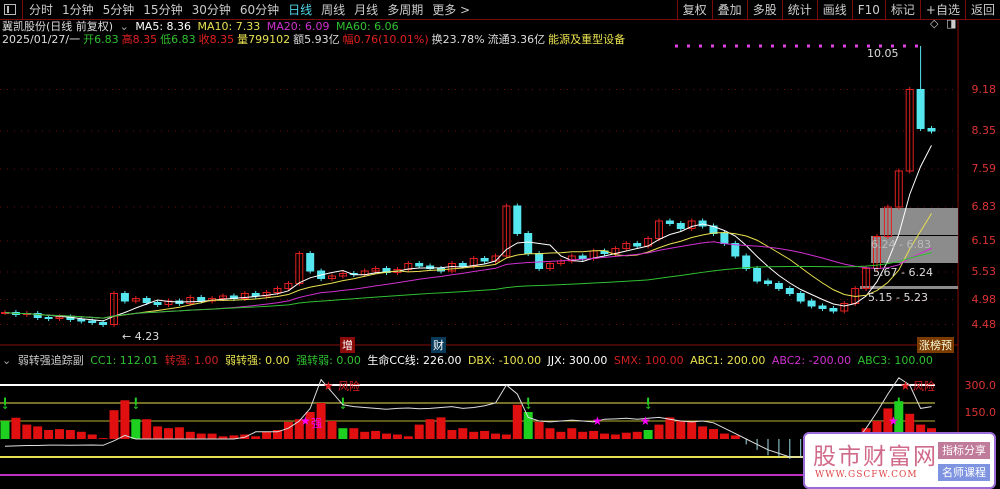 This screenshot has width=1000, height=489. I want to click on price-tick: 6.83, so click(984, 206).